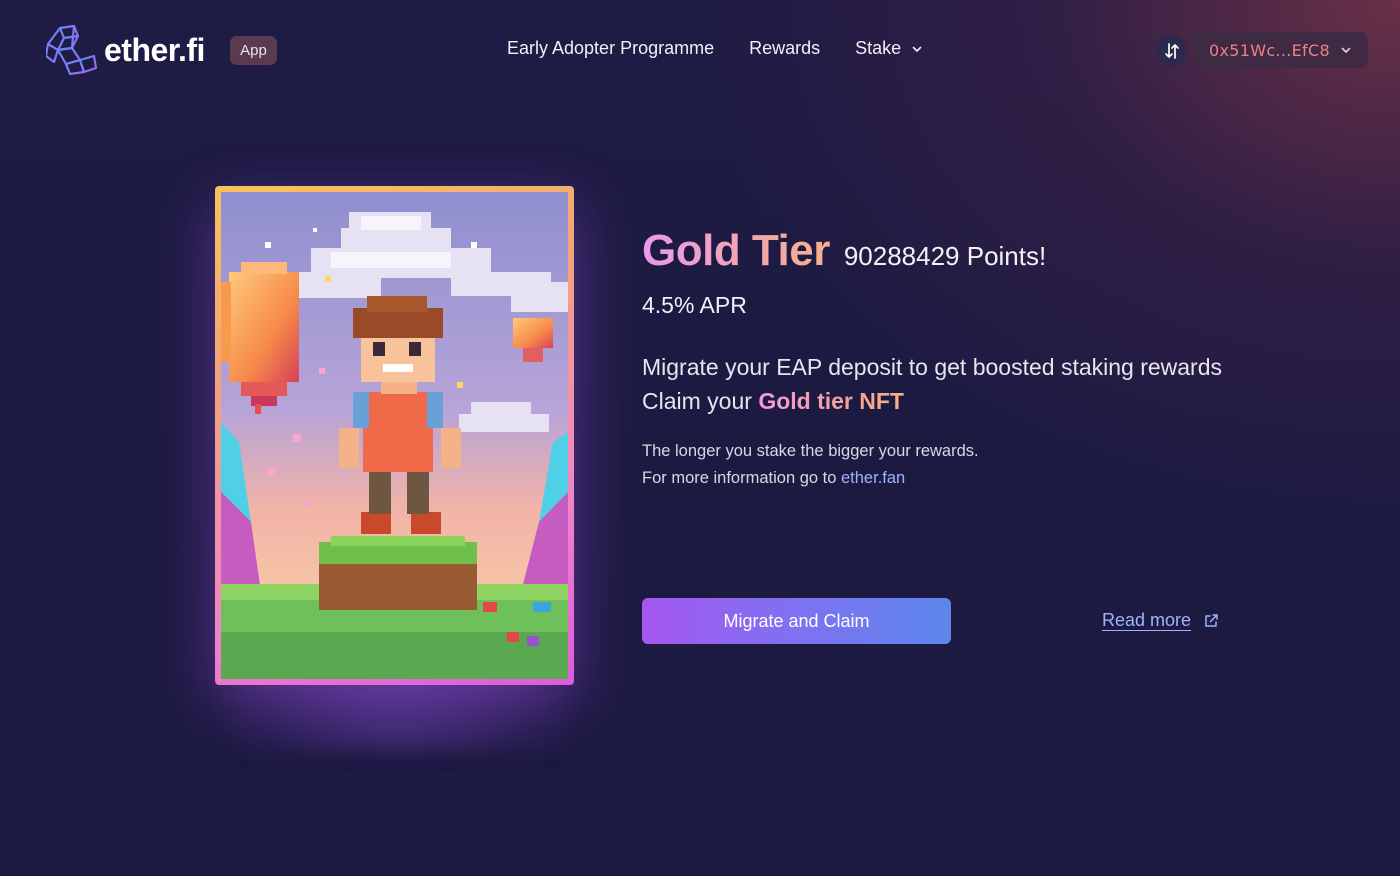 This screenshot has width=1400, height=876. Describe the element at coordinates (878, 48) in the screenshot. I see `nav-label: Stake` at that location.